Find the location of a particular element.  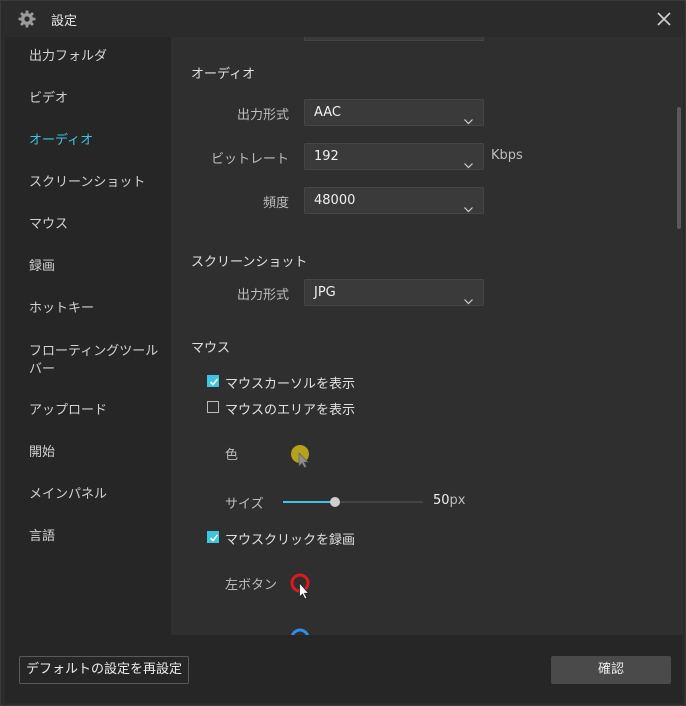

audio-format-value: AAC is located at coordinates (327, 112).